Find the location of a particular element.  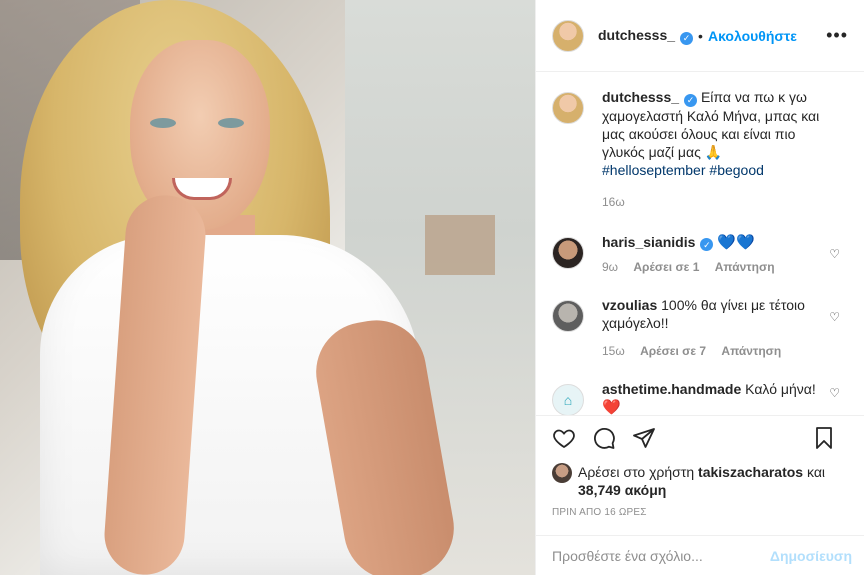

hashtag-begood: #begood is located at coordinates (736, 170).